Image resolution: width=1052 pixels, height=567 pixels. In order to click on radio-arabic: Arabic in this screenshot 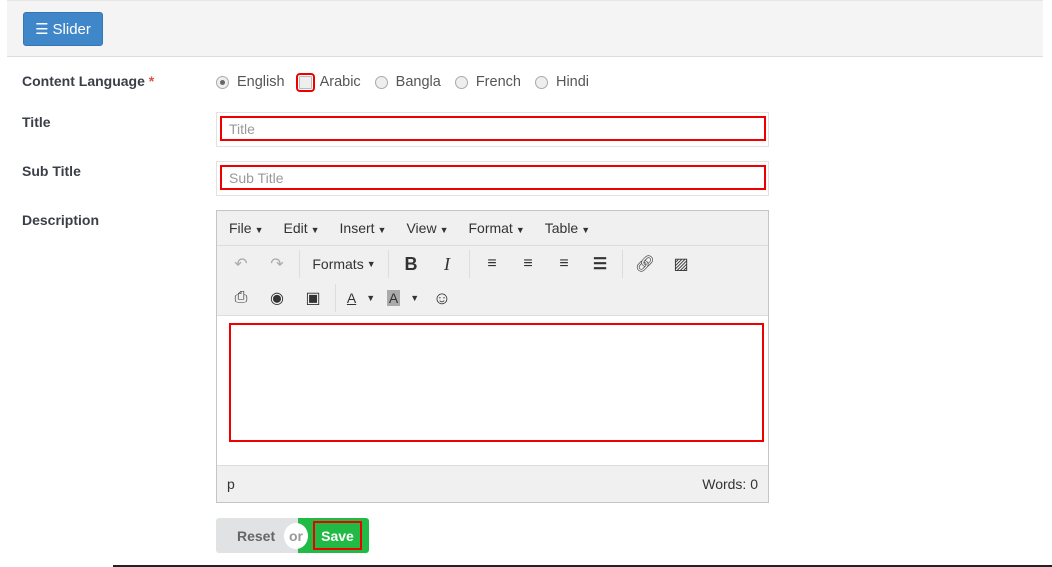, I will do `click(328, 82)`.